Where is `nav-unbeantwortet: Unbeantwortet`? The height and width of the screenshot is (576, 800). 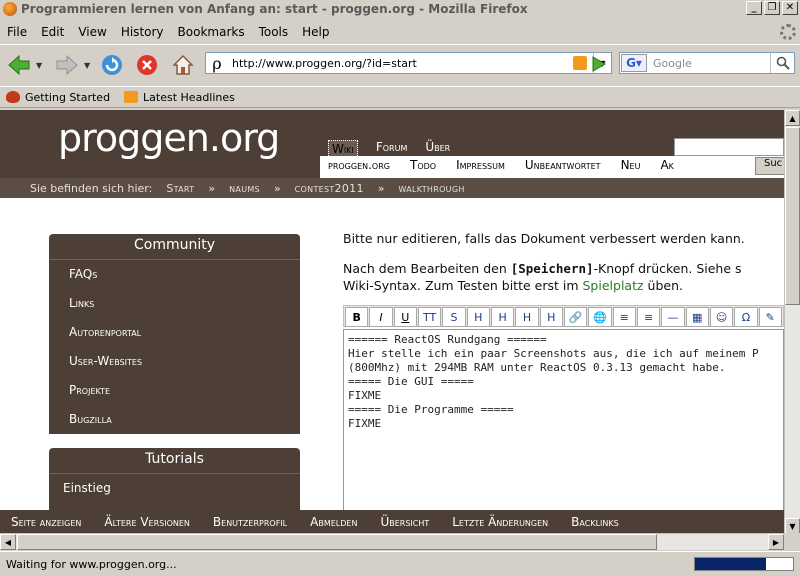 nav-unbeantwortet: Unbeantwortet is located at coordinates (563, 165).